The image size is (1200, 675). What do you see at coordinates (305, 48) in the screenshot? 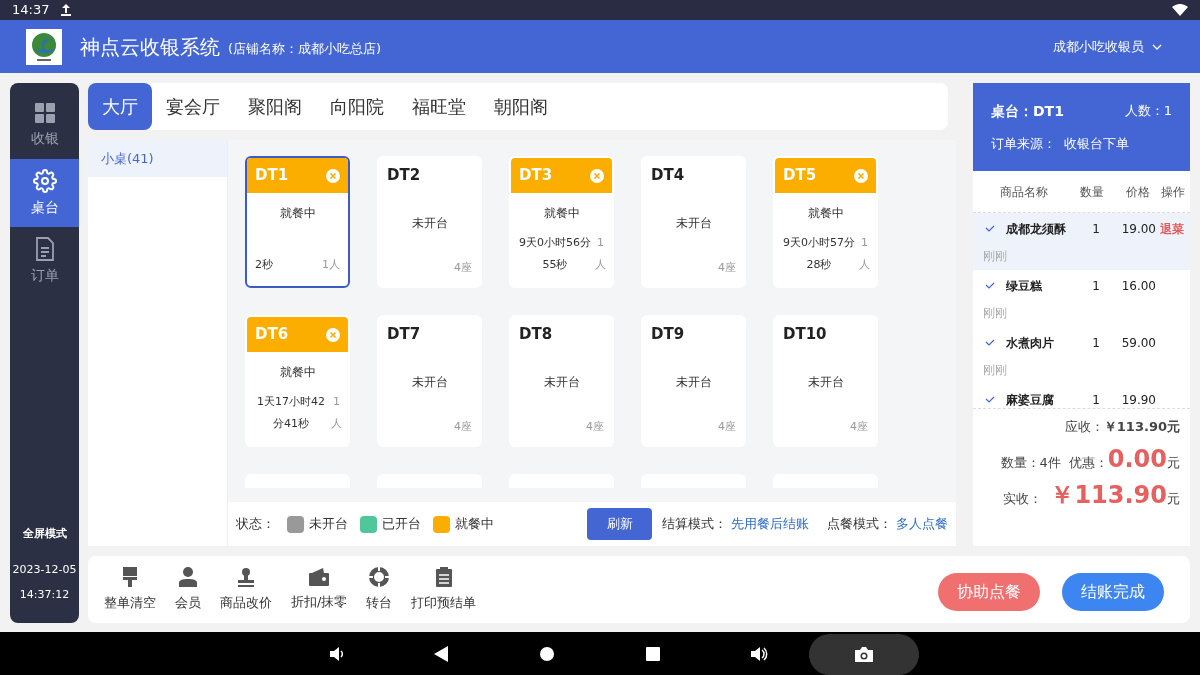
I see `store-name: (店铺名称：成都小吃总店)` at bounding box center [305, 48].